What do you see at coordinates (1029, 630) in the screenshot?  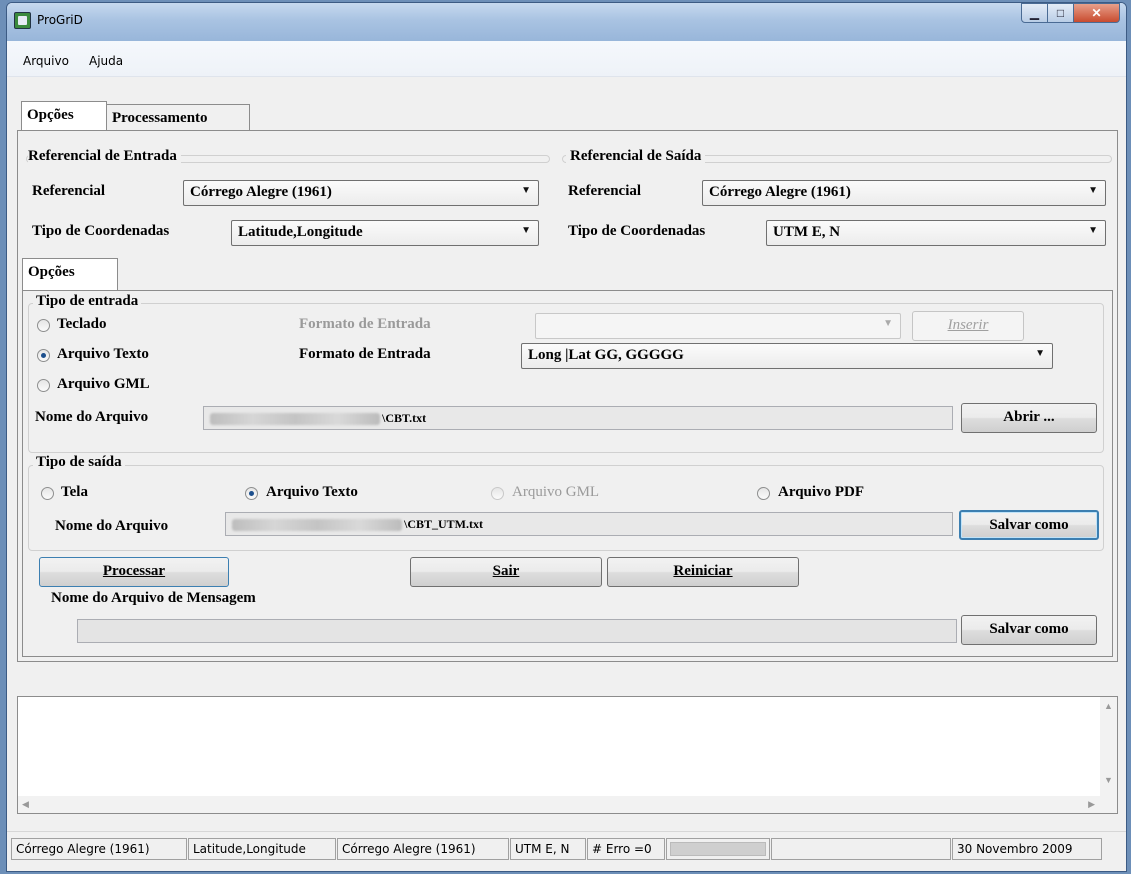 I see `salvar-como-mensagem-button: Salvar como` at bounding box center [1029, 630].